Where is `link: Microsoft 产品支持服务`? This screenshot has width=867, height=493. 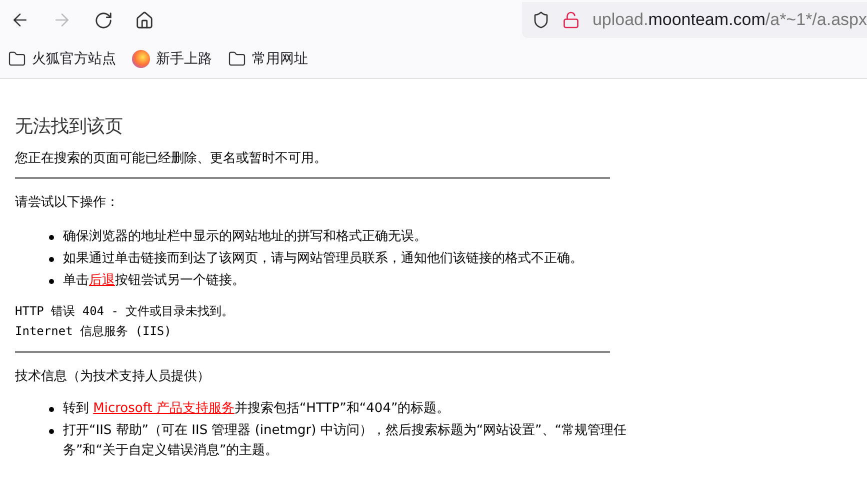 link: Microsoft 产品支持服务 is located at coordinates (163, 408).